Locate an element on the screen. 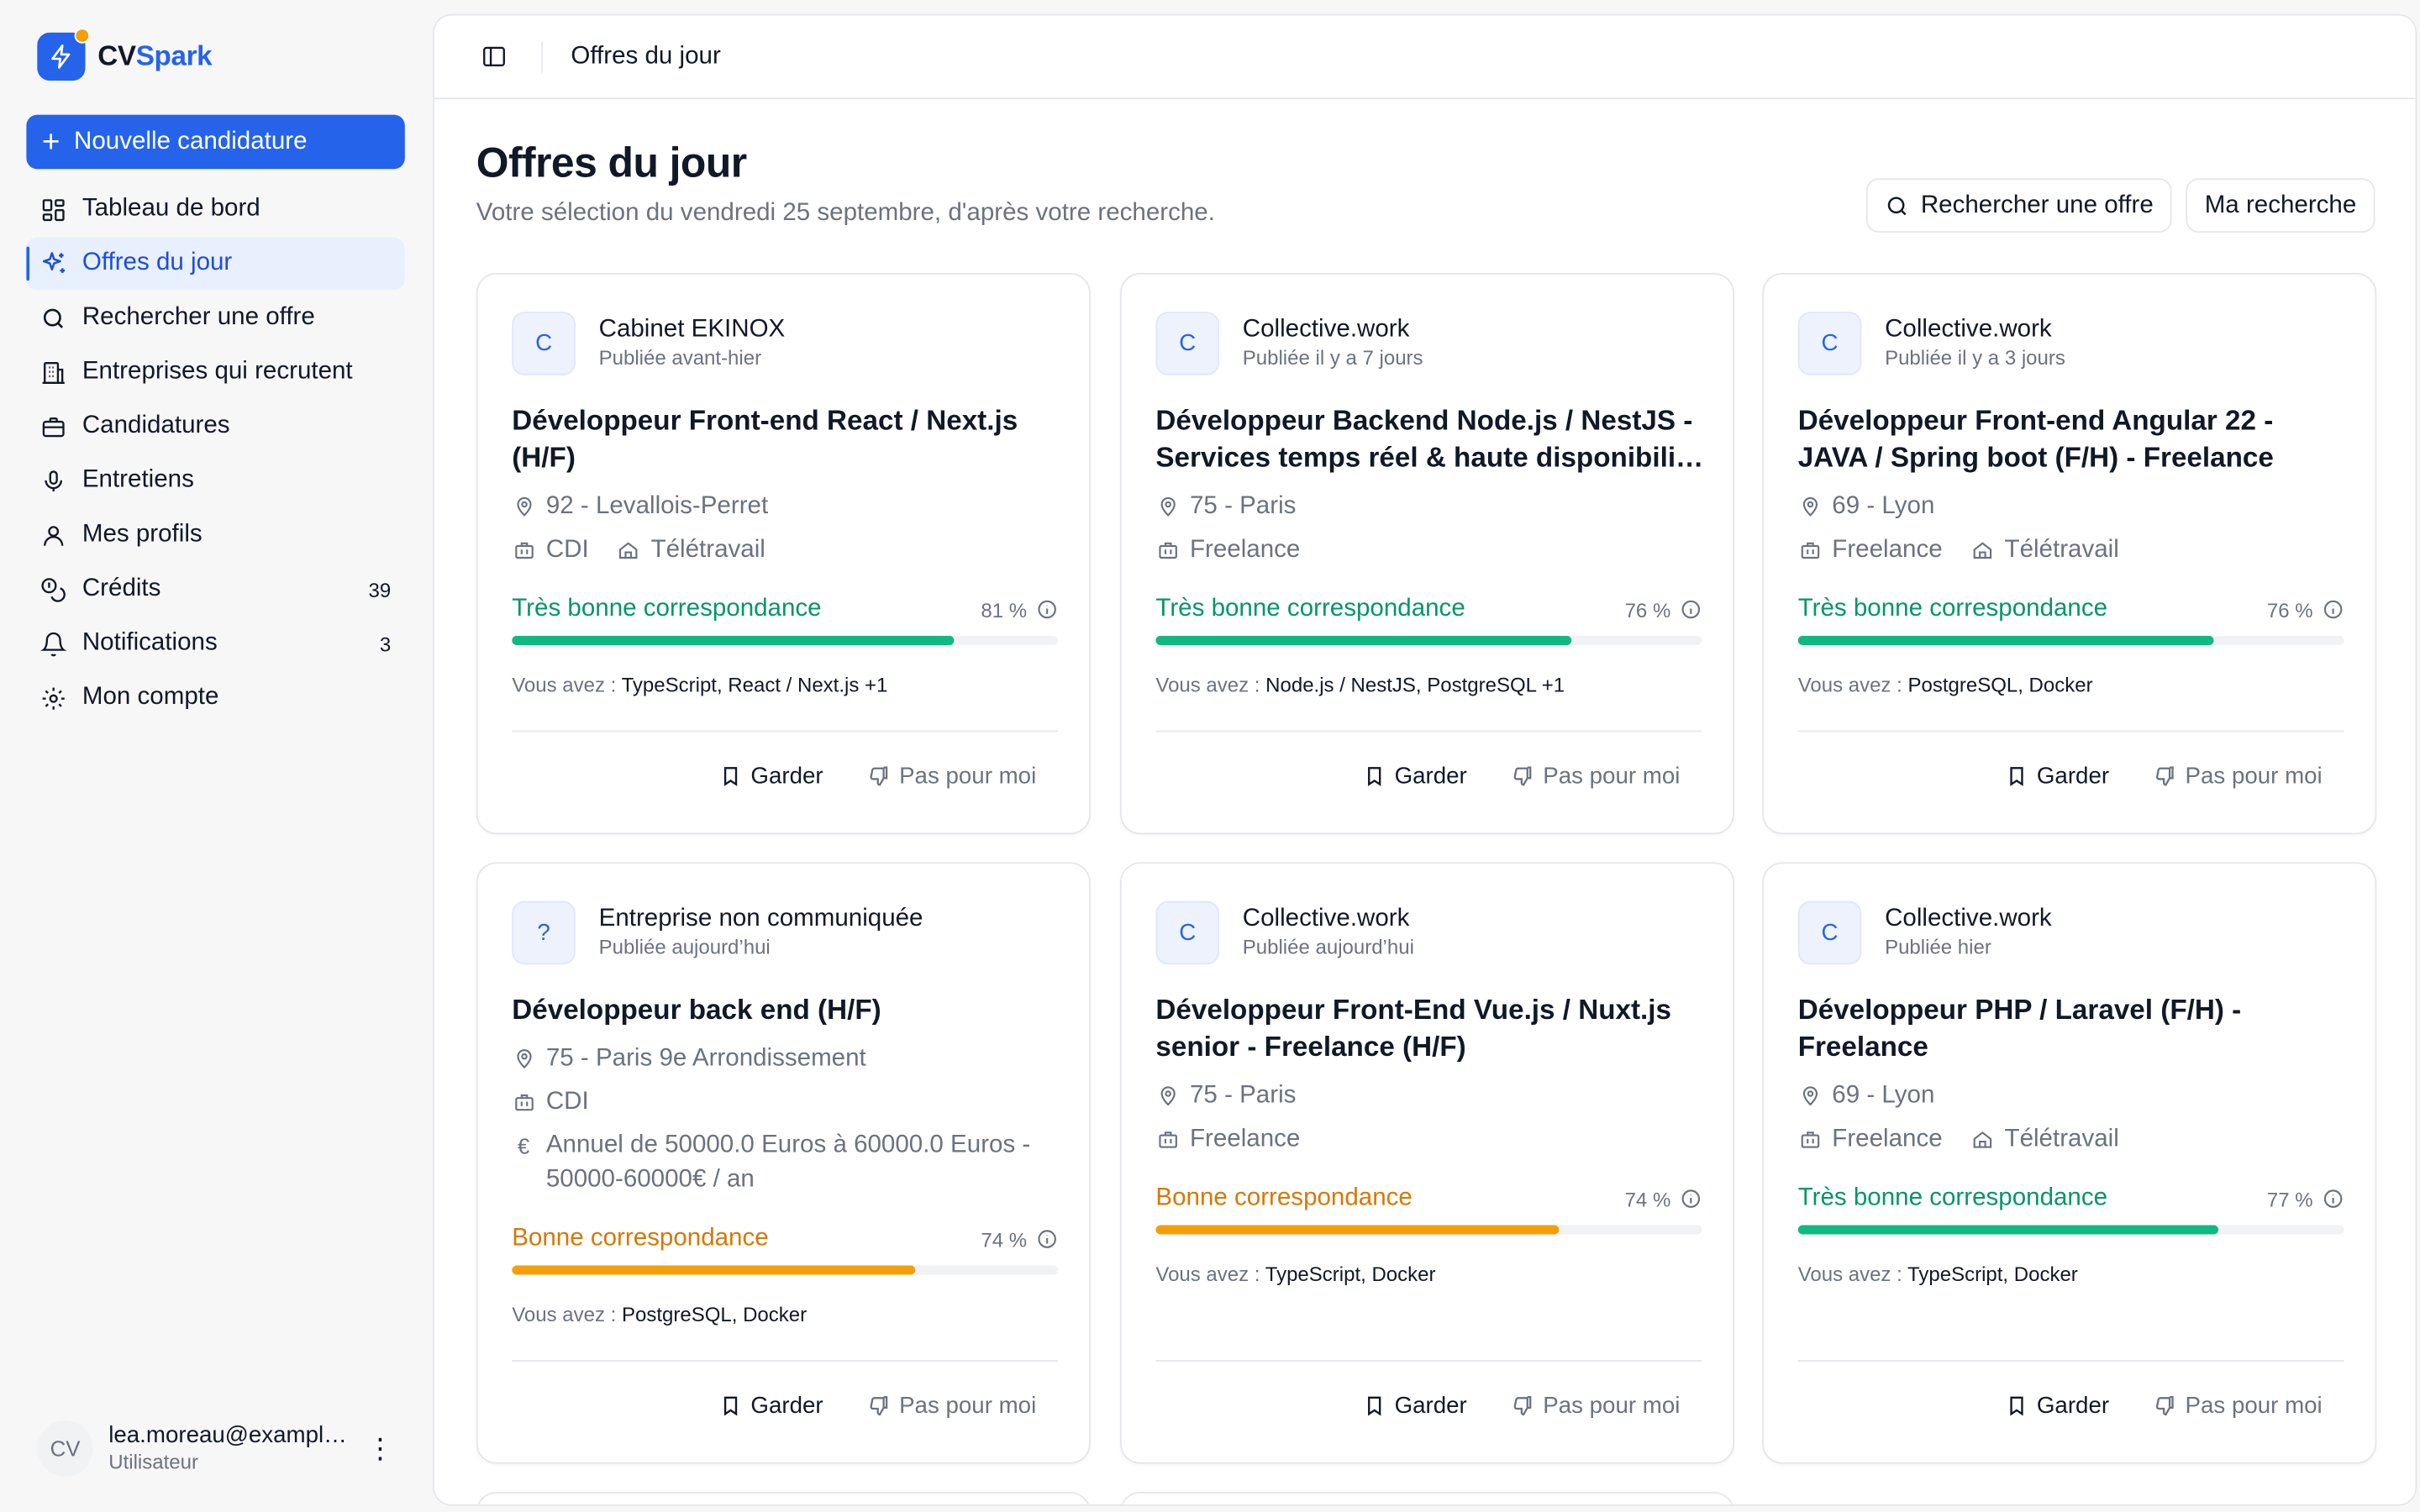  contract-type: Freelance is located at coordinates (1245, 1139).